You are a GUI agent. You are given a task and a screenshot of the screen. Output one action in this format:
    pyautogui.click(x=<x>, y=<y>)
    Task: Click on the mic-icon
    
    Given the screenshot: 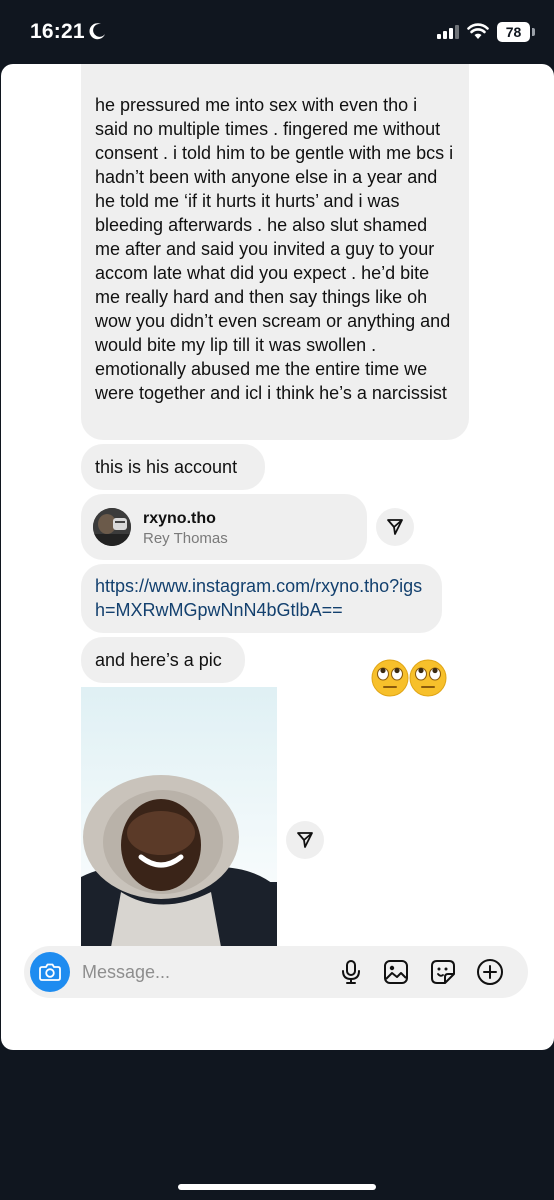 What is the action you would take?
    pyautogui.click(x=351, y=972)
    